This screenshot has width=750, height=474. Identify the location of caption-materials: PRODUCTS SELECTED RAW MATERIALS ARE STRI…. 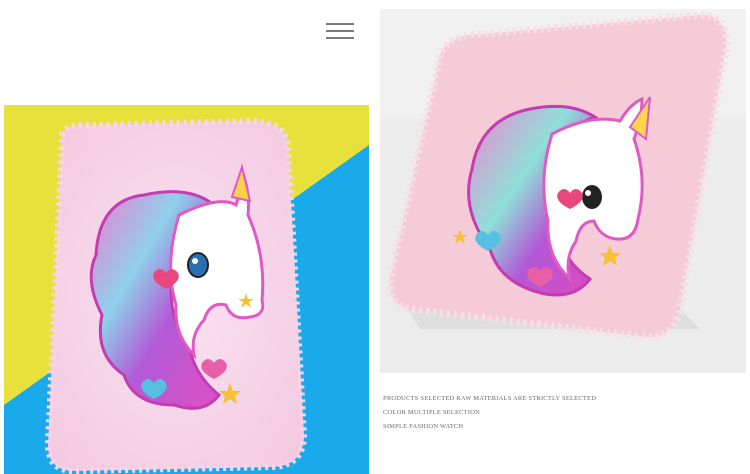
(490, 398).